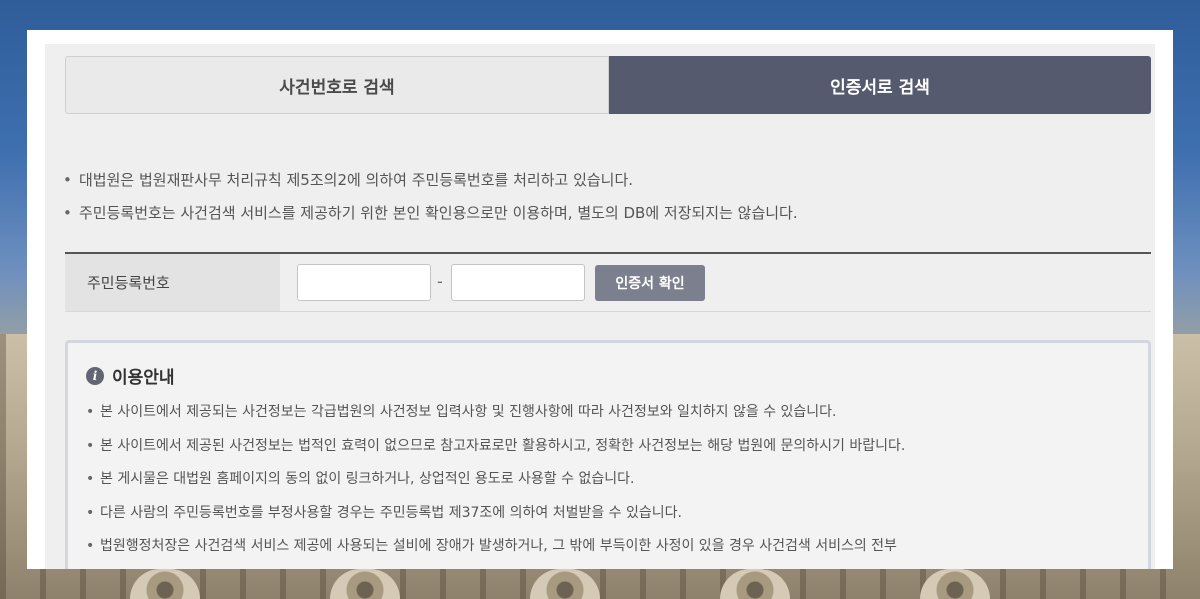 This screenshot has height=599, width=1200. What do you see at coordinates (172, 282) in the screenshot?
I see `rrn-label: 주민등록번호` at bounding box center [172, 282].